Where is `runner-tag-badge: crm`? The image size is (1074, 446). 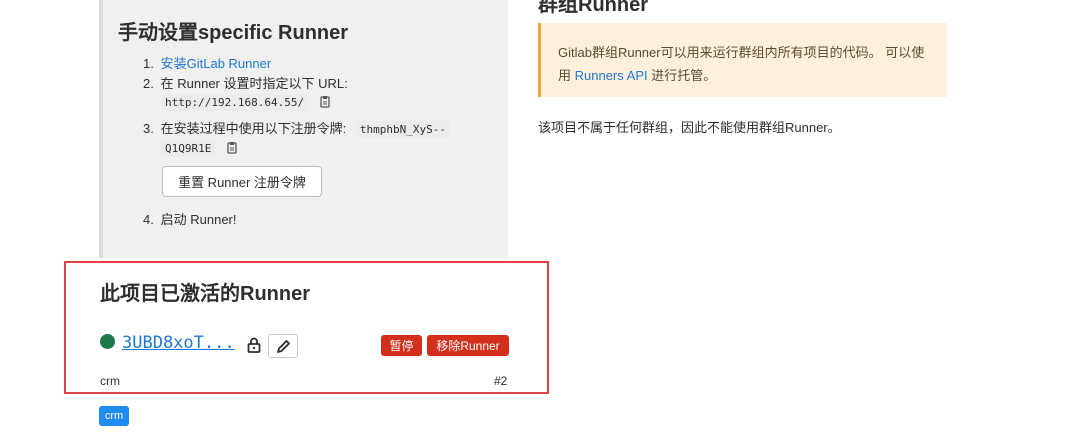
runner-tag-badge: crm is located at coordinates (114, 416).